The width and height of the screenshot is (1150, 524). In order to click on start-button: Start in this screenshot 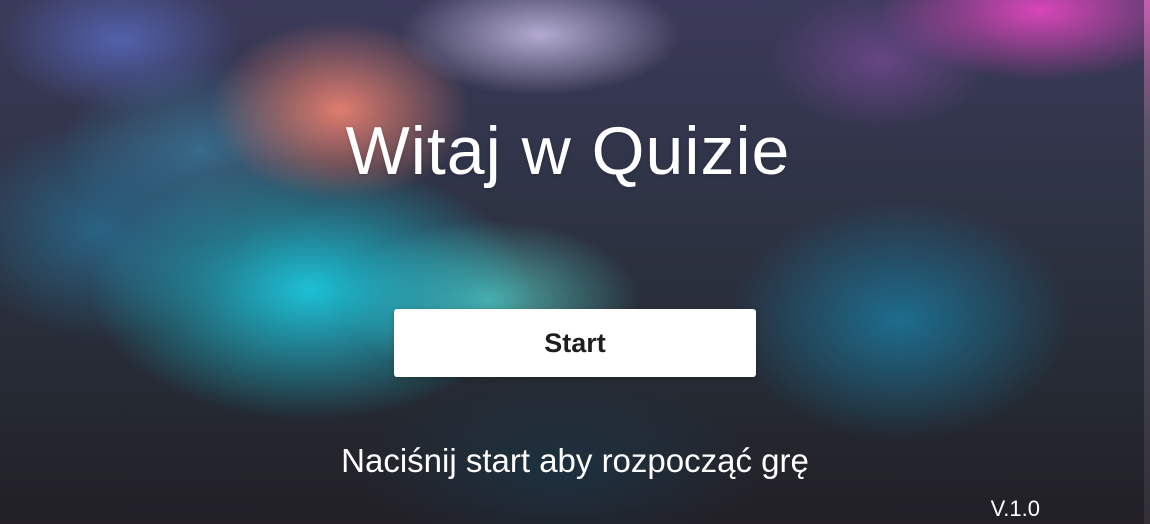, I will do `click(575, 343)`.